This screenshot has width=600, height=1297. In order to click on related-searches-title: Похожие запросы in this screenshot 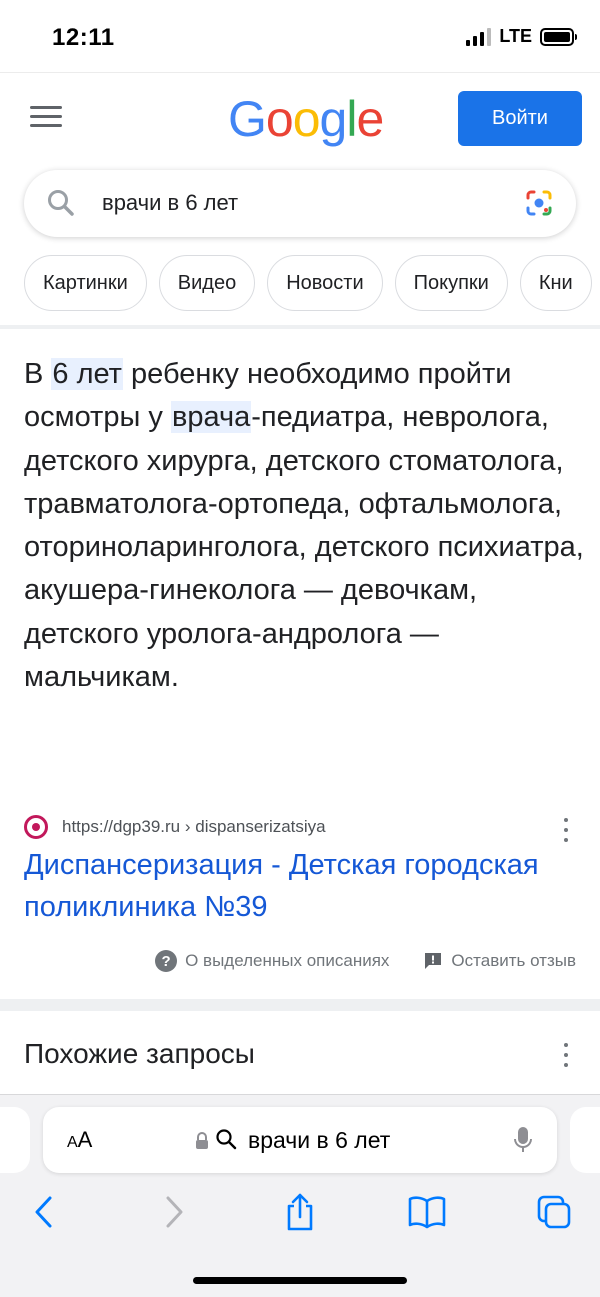, I will do `click(139, 1053)`.